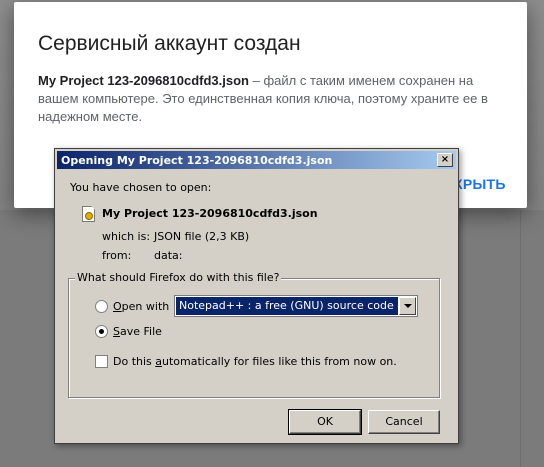 This screenshot has height=467, width=544. I want to click on dialog-title: Сервисный аккаунт создан, so click(169, 43).